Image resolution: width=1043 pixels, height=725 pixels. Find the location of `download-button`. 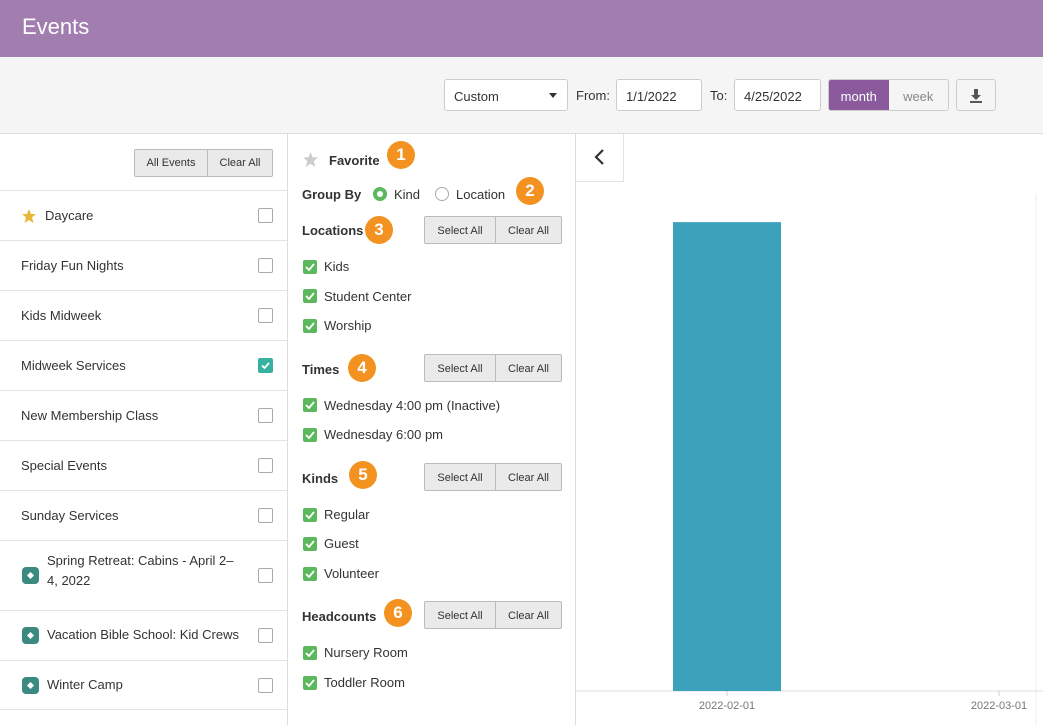

download-button is located at coordinates (976, 95).